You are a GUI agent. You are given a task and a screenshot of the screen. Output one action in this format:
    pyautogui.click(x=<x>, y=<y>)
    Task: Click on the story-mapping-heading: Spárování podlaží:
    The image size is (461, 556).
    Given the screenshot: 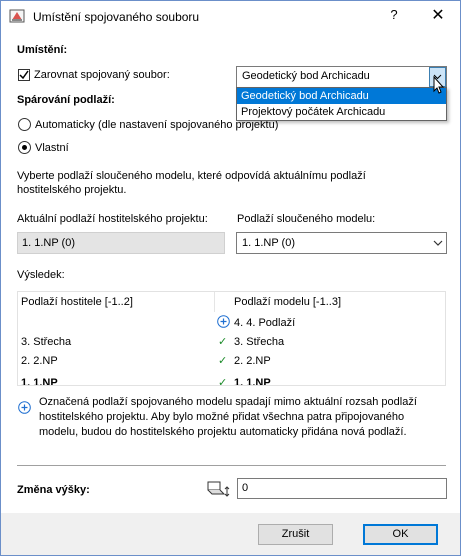 What is the action you would take?
    pyautogui.click(x=66, y=100)
    